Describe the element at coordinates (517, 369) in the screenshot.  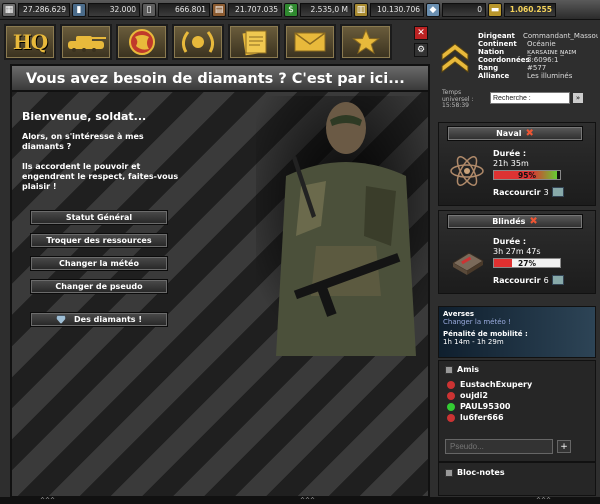
I see `friends-header: Amis` at that location.